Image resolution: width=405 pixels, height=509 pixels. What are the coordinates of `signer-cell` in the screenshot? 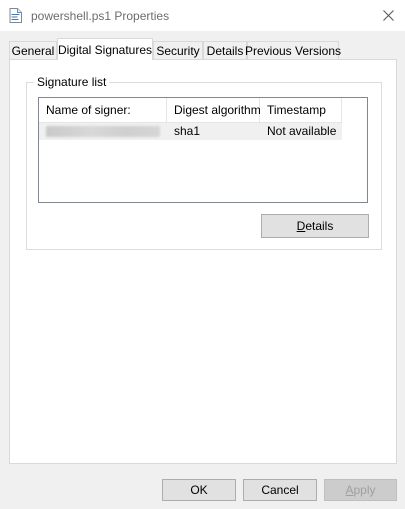 It's located at (106, 131).